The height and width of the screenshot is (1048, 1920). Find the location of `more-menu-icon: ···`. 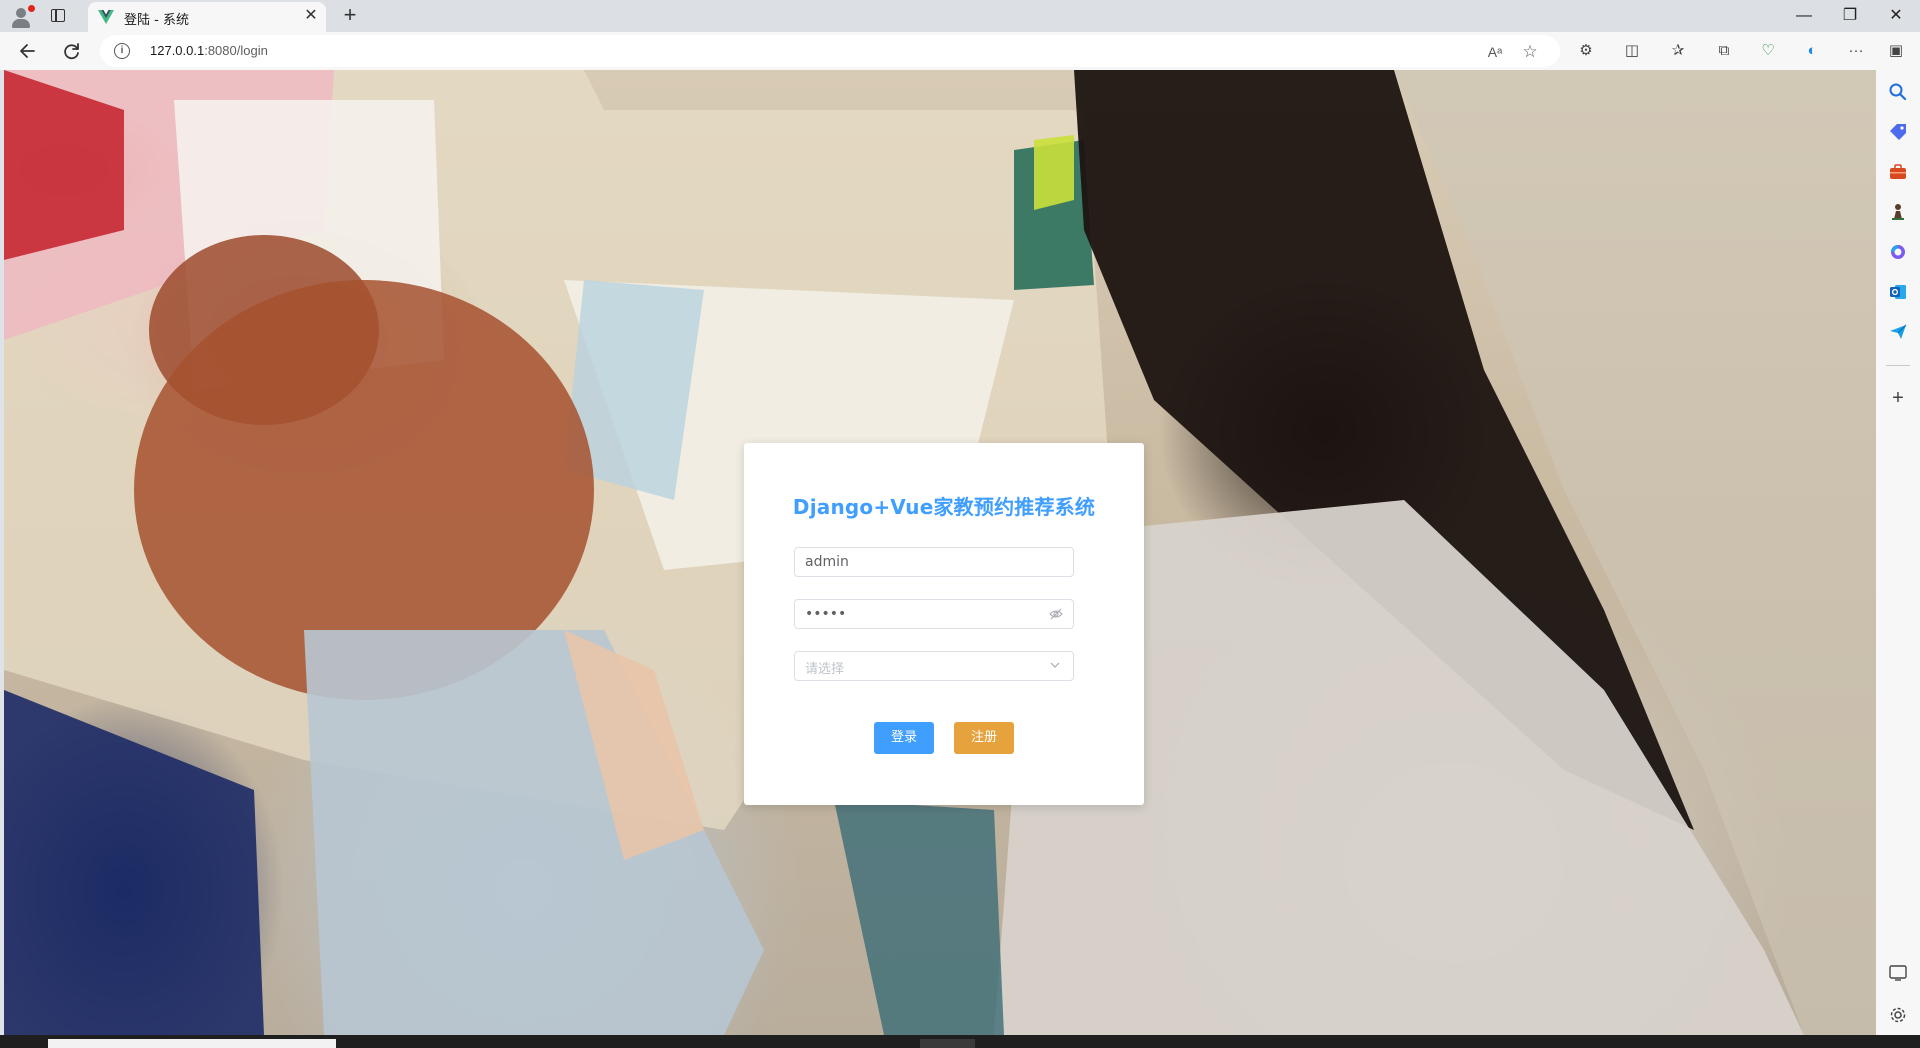

more-menu-icon: ··· is located at coordinates (1856, 51).